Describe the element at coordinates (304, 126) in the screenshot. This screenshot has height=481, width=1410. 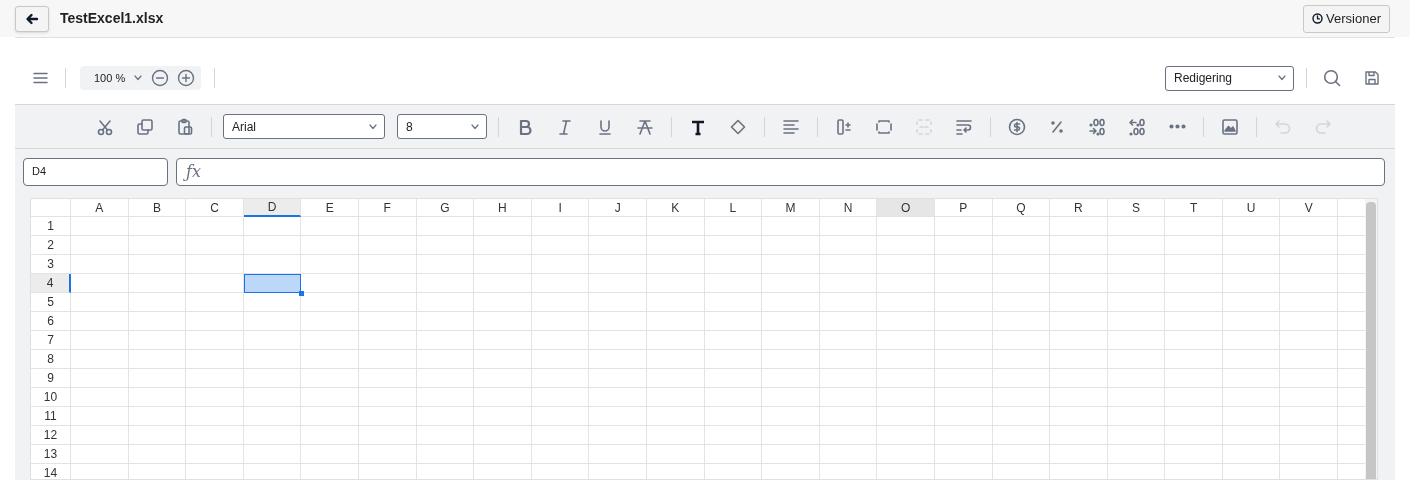
I see `font-select: Arial` at that location.